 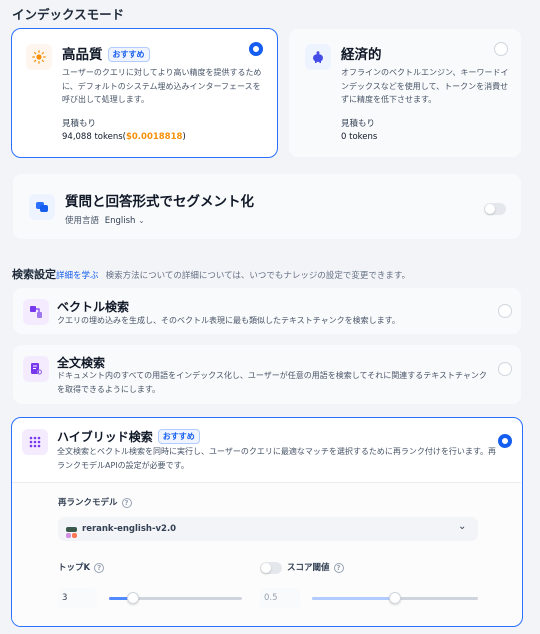 I want to click on topk-slider, so click(x=175, y=598).